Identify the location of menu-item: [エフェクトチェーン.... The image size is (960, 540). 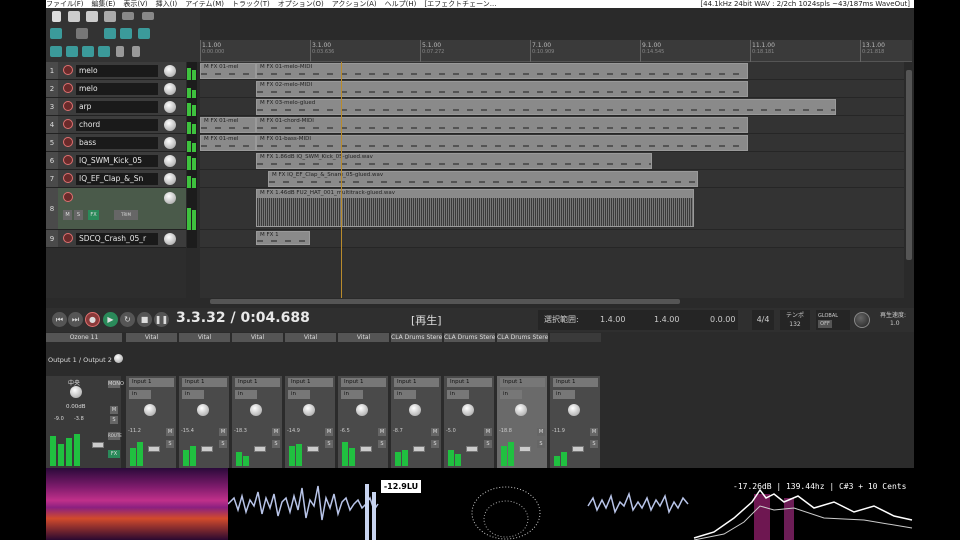
(460, 4).